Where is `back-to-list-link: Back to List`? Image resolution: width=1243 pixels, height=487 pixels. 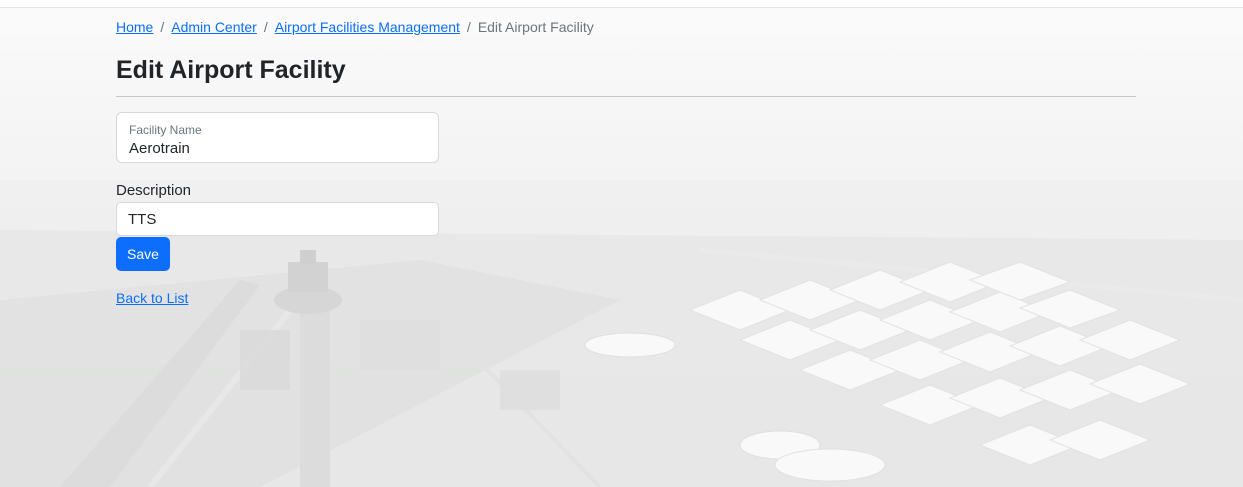 back-to-list-link: Back to List is located at coordinates (152, 298).